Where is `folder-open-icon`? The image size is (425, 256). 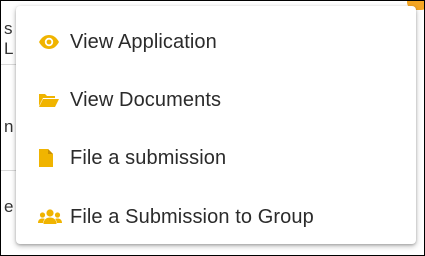 folder-open-icon is located at coordinates (51, 100).